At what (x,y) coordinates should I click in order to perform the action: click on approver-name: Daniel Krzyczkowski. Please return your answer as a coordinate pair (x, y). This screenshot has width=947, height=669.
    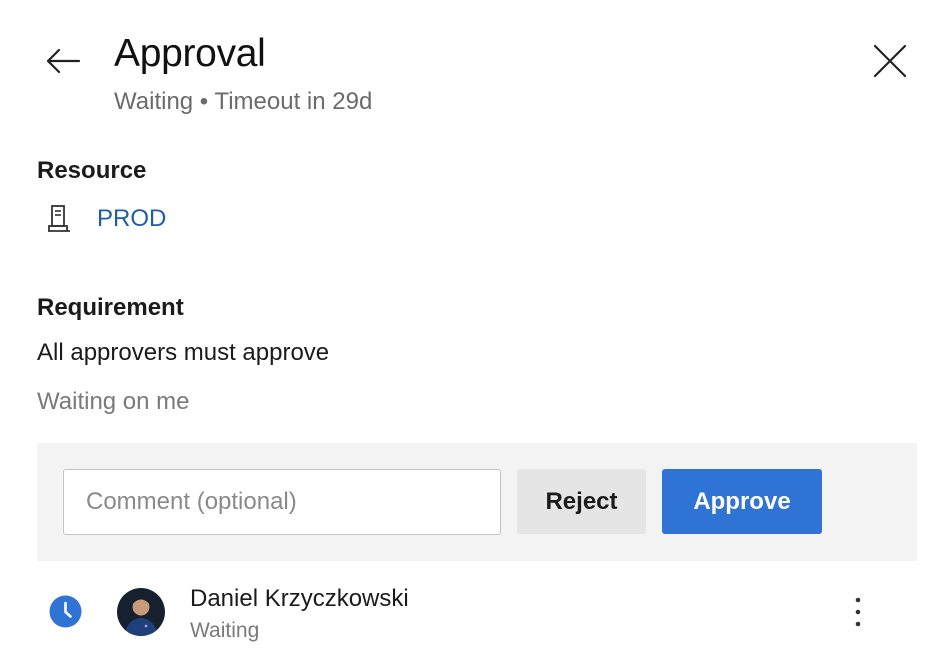
    Looking at the image, I should click on (299, 598).